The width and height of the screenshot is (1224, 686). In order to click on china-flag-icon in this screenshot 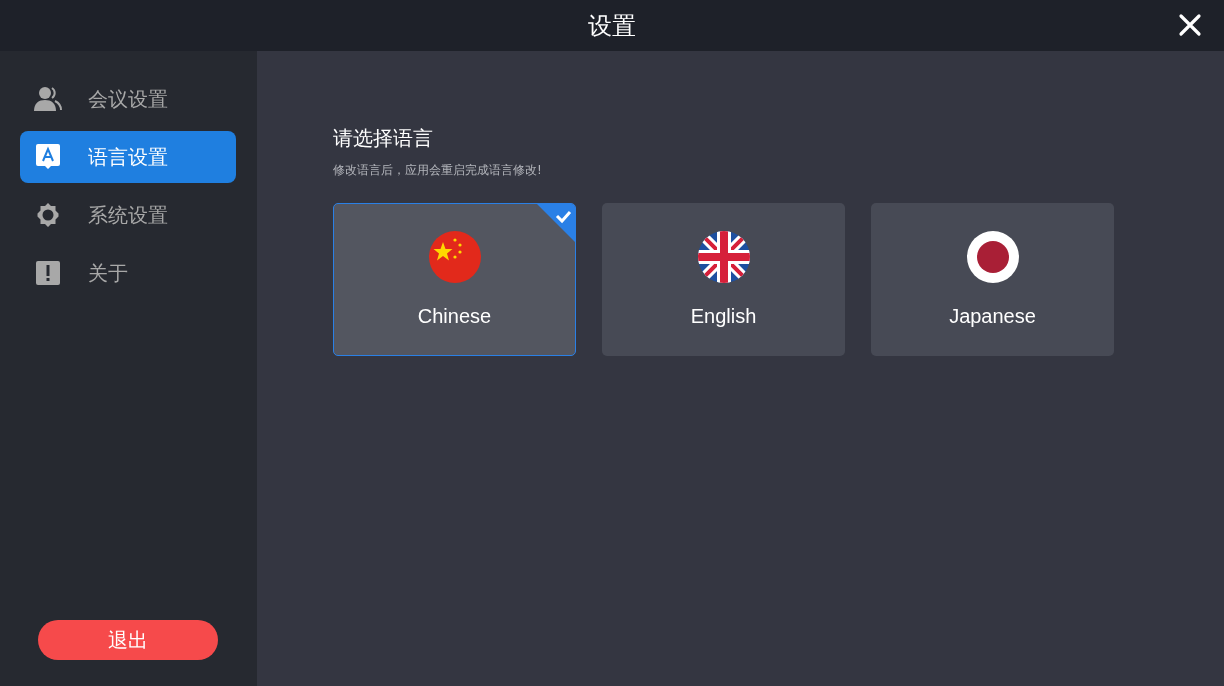, I will do `click(454, 257)`.